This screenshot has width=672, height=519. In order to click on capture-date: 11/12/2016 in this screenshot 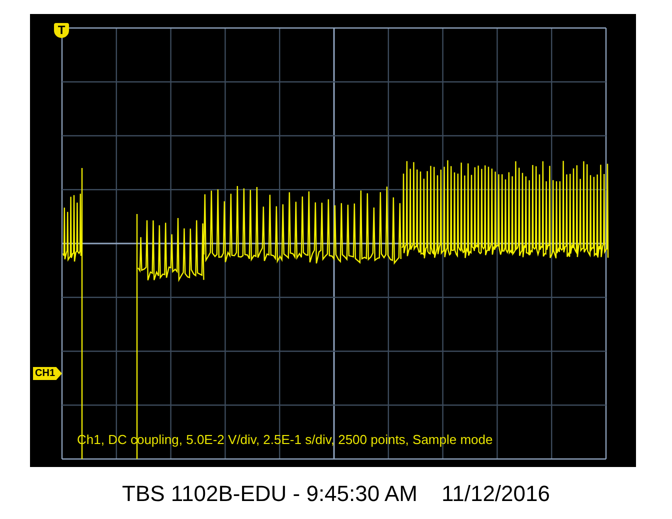, I will do `click(496, 494)`.